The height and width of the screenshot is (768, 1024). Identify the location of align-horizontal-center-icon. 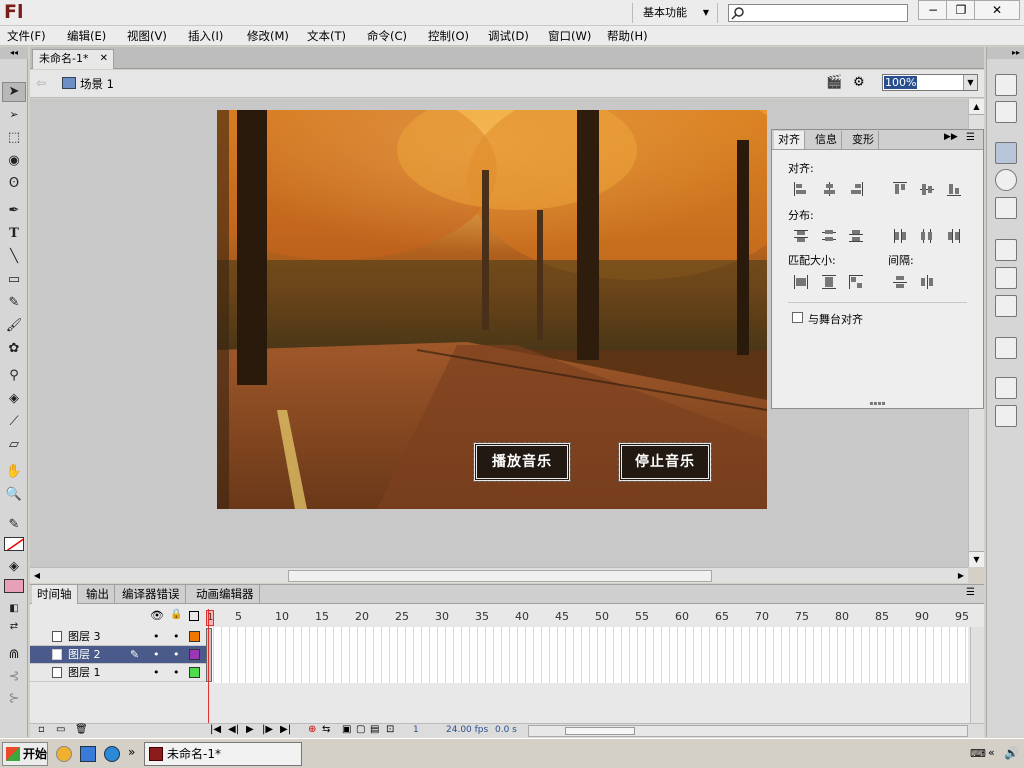
(829, 189).